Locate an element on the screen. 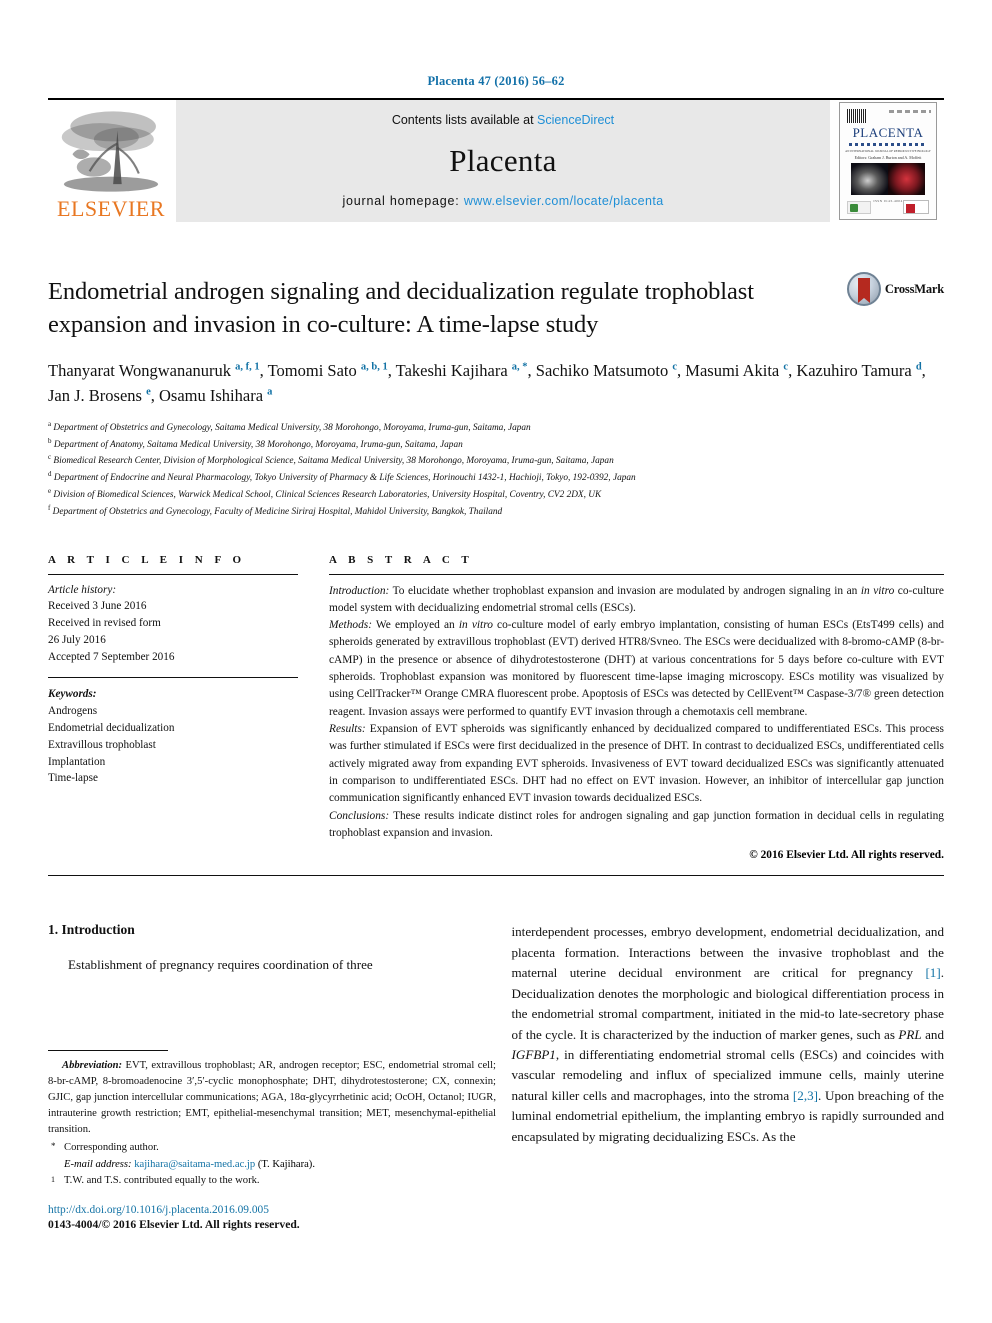  article-history-item: Accepted 7 September 2016 is located at coordinates (111, 656).